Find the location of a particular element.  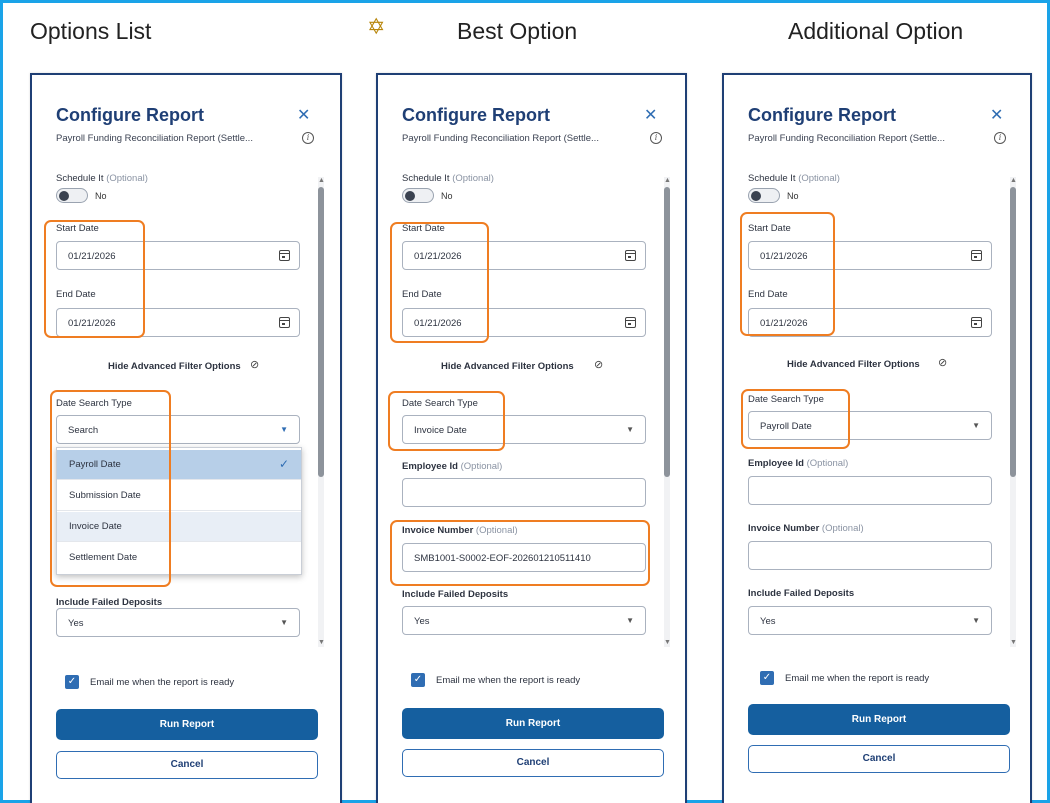

date-search-type-value: Payroll Date is located at coordinates (786, 426).